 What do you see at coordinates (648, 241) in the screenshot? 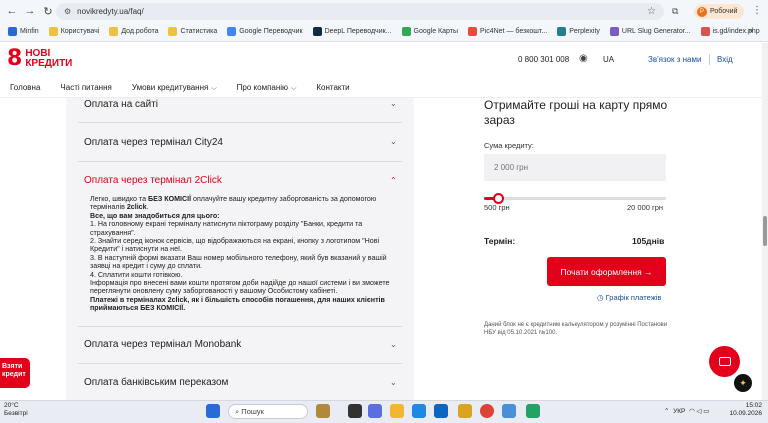
I see `term-value: 105днів` at bounding box center [648, 241].